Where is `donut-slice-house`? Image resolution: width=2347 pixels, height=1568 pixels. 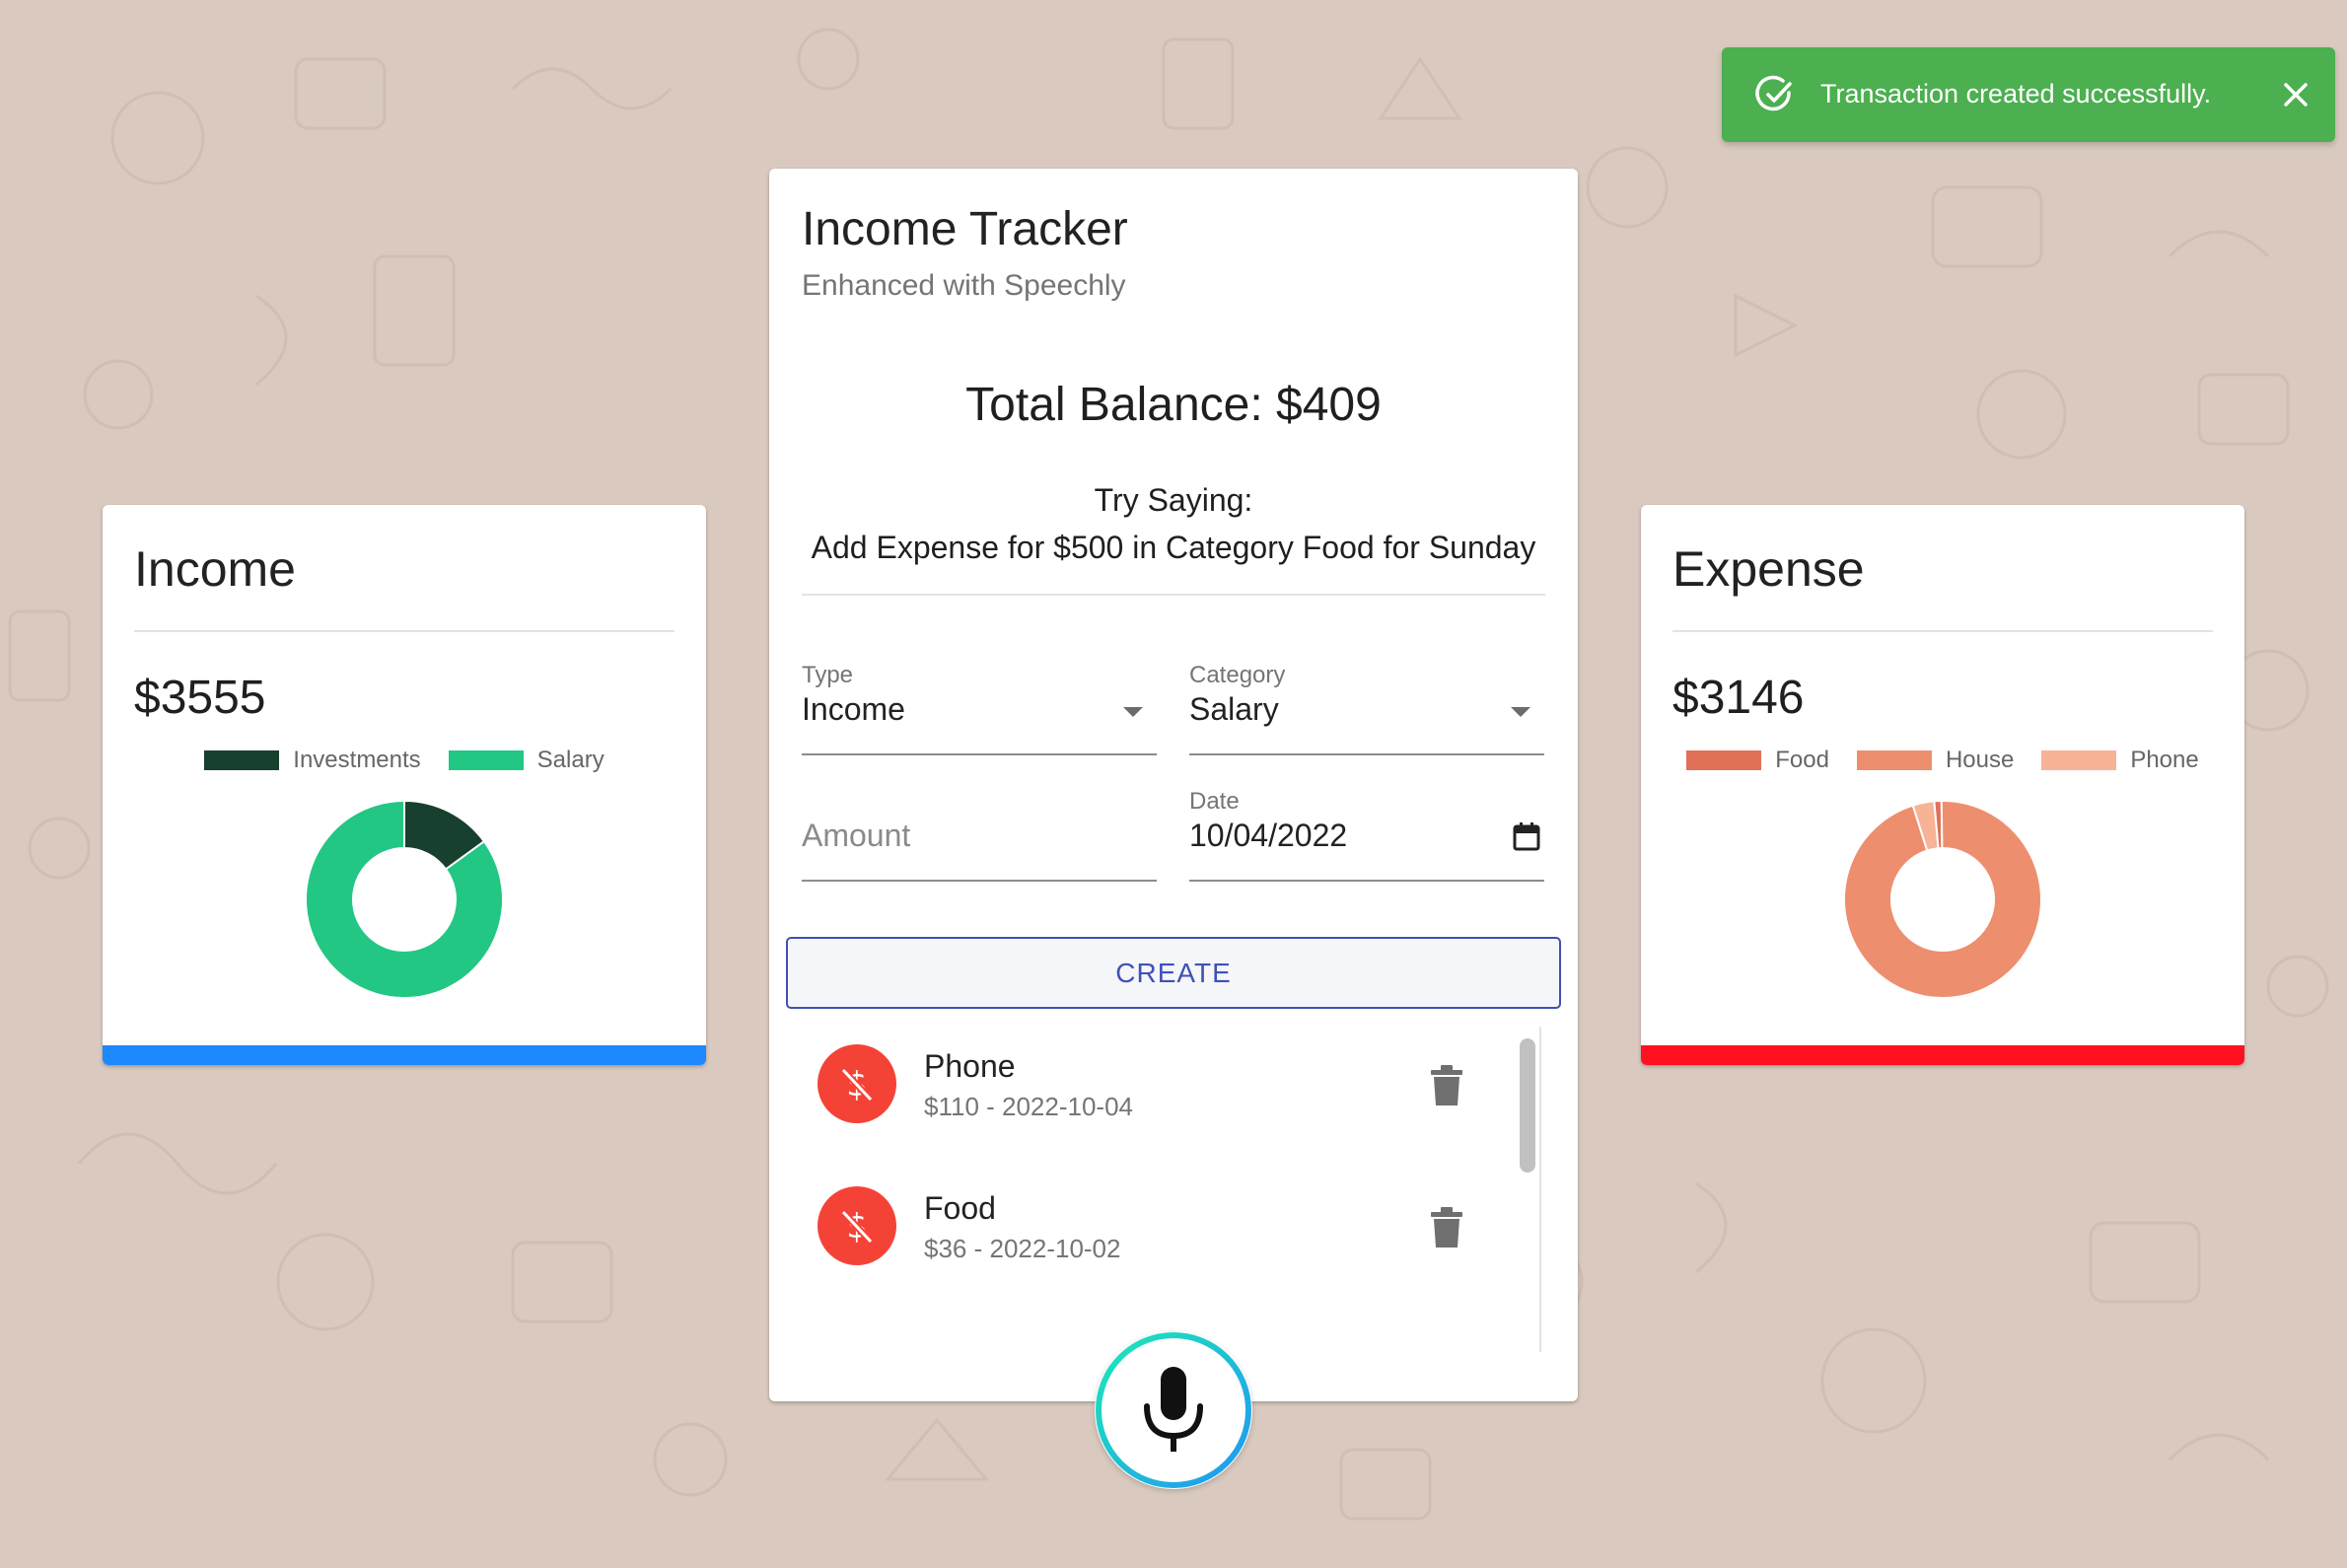
donut-slice-house is located at coordinates (1942, 899).